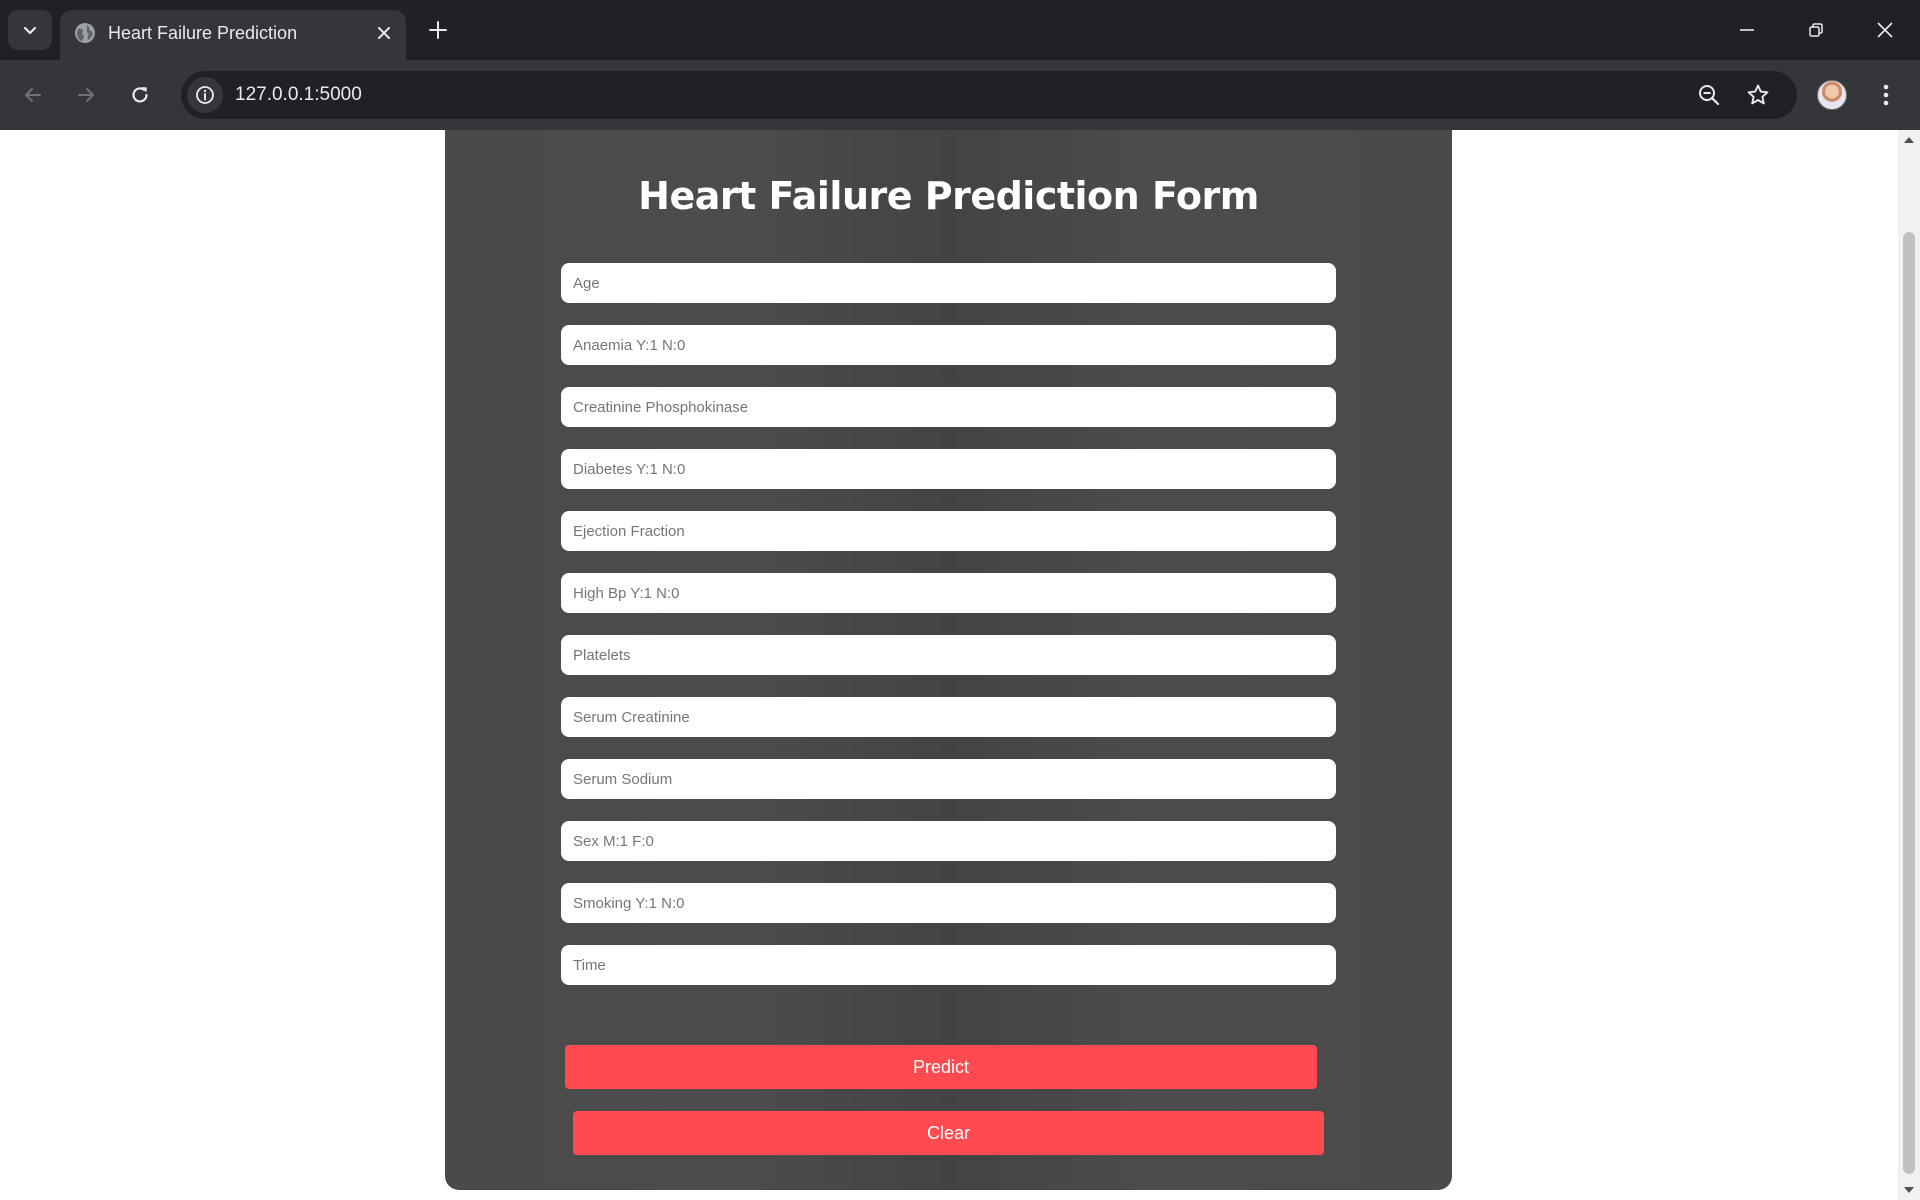  I want to click on creatinine-phosphokinase-input, so click(948, 407).